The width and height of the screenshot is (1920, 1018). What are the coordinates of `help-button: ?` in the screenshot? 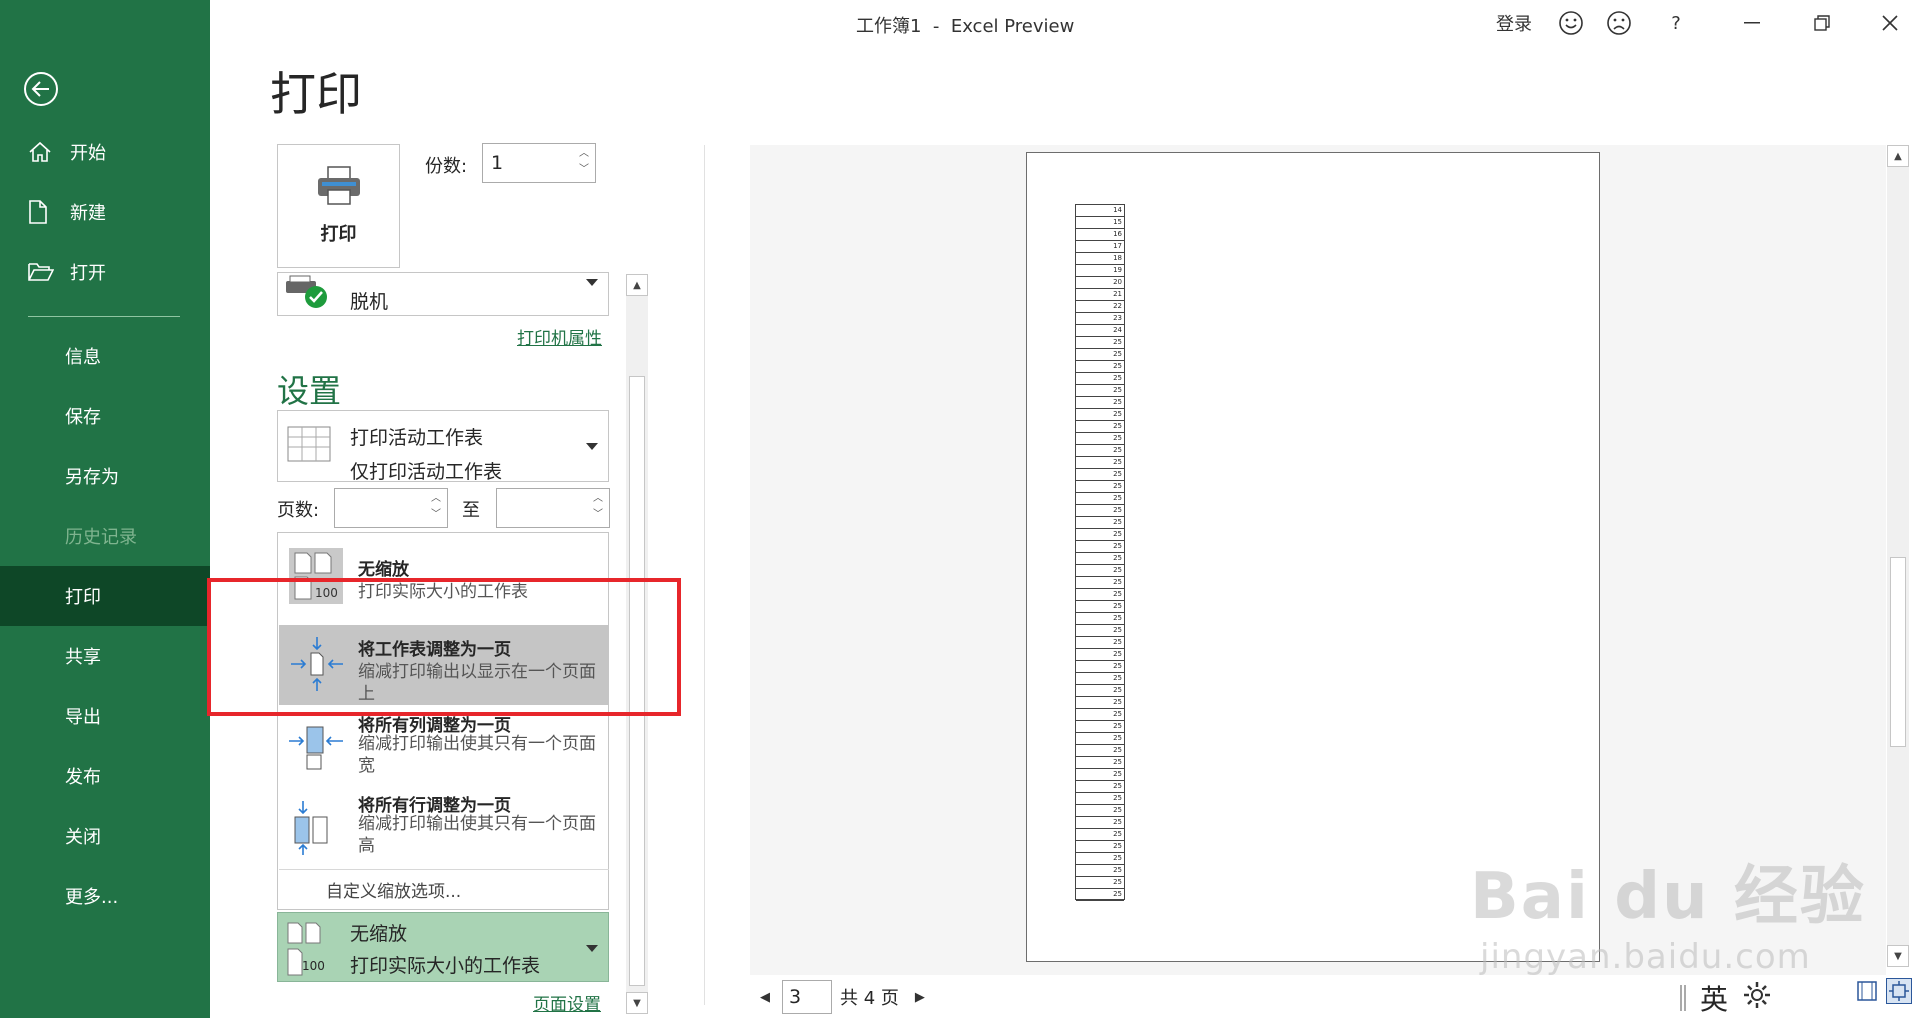 It's located at (1676, 23).